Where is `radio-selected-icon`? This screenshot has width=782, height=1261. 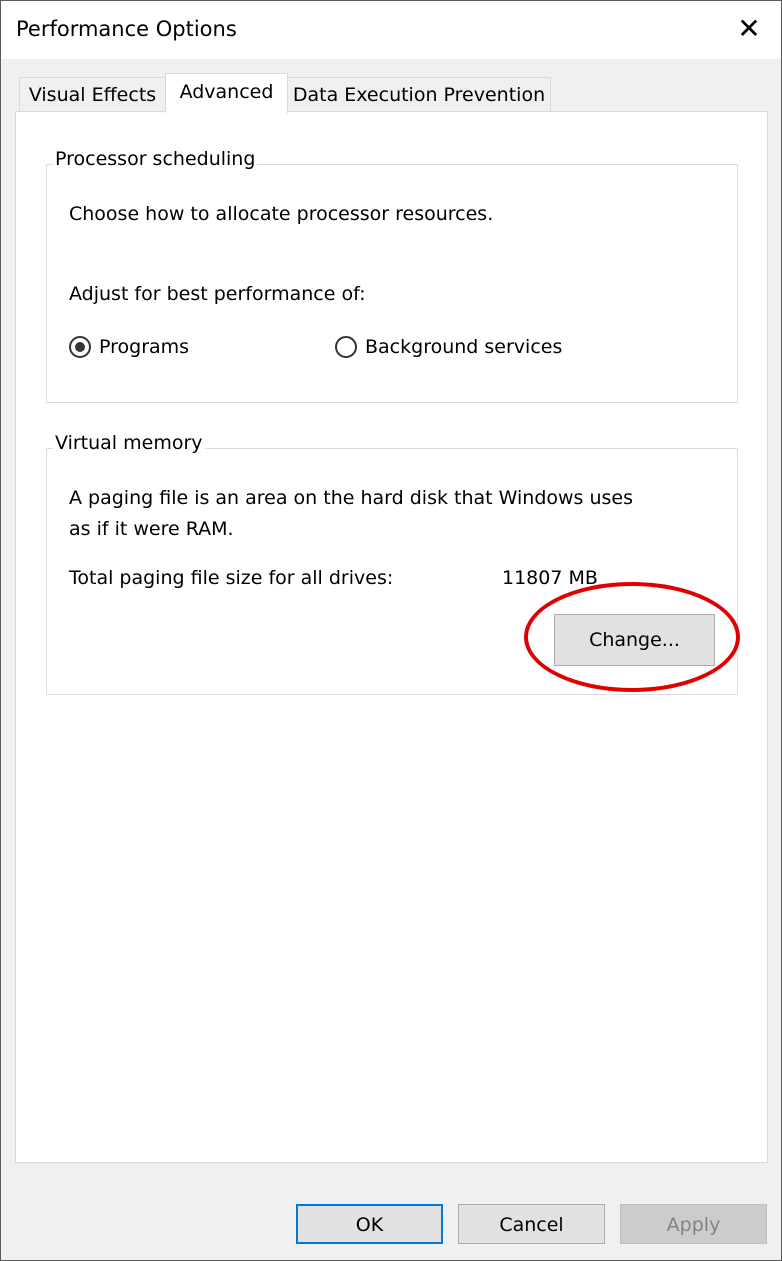
radio-selected-icon is located at coordinates (80, 347).